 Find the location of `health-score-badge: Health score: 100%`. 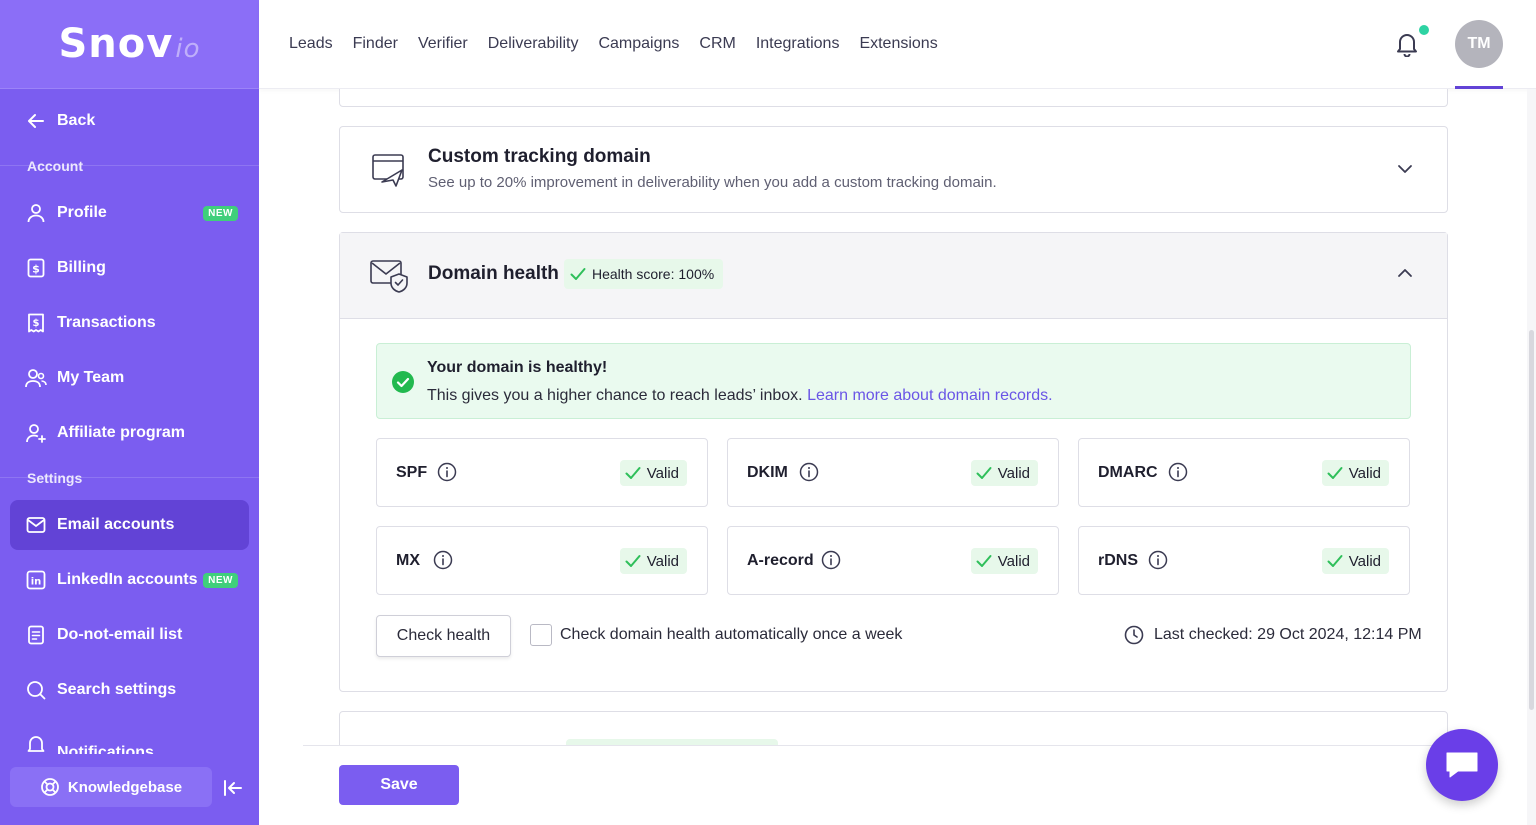

health-score-badge: Health score: 100% is located at coordinates (644, 274).